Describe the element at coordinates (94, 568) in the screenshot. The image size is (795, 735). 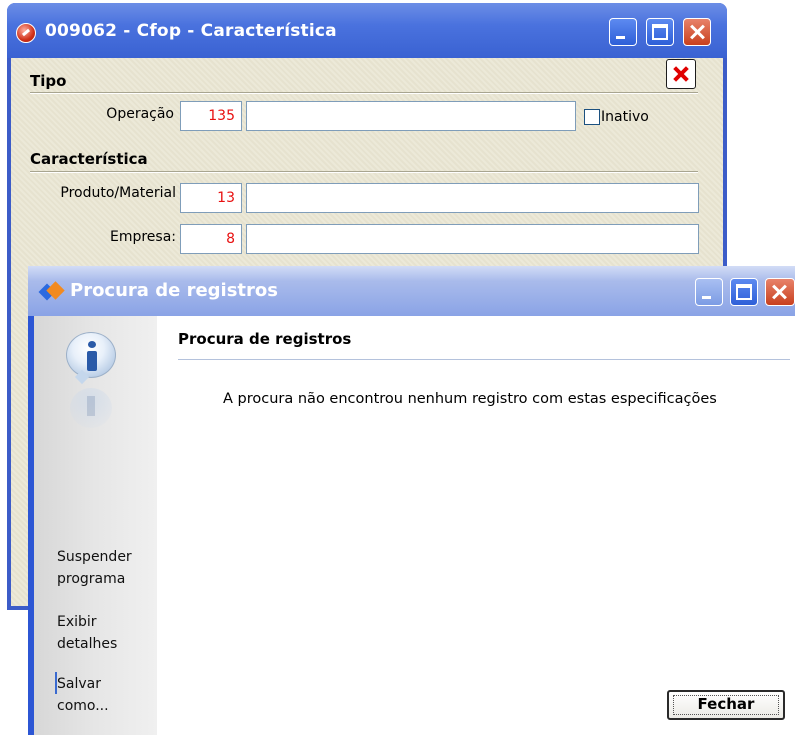
I see `suspender-programa-link: Suspender programa` at that location.